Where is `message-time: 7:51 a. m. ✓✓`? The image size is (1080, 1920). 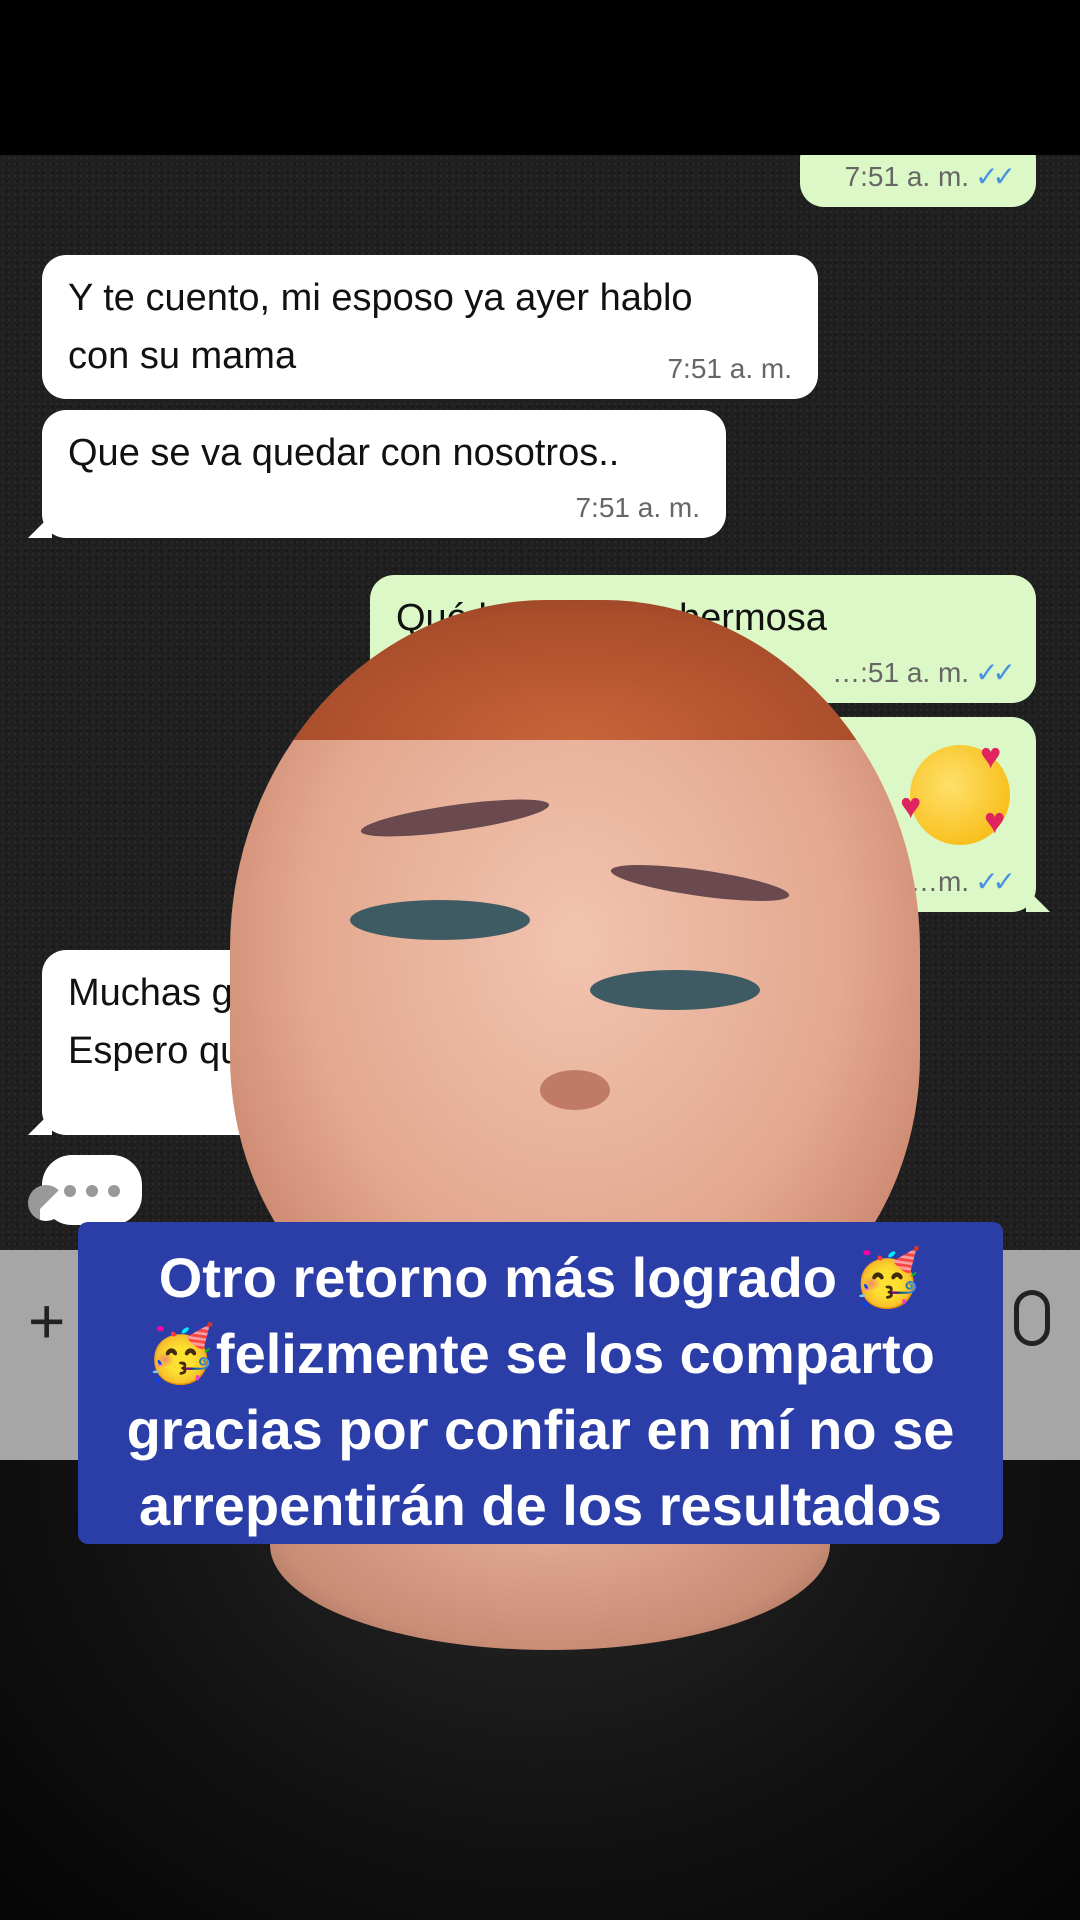
message-time: 7:51 a. m. ✓✓ is located at coordinates (930, 176).